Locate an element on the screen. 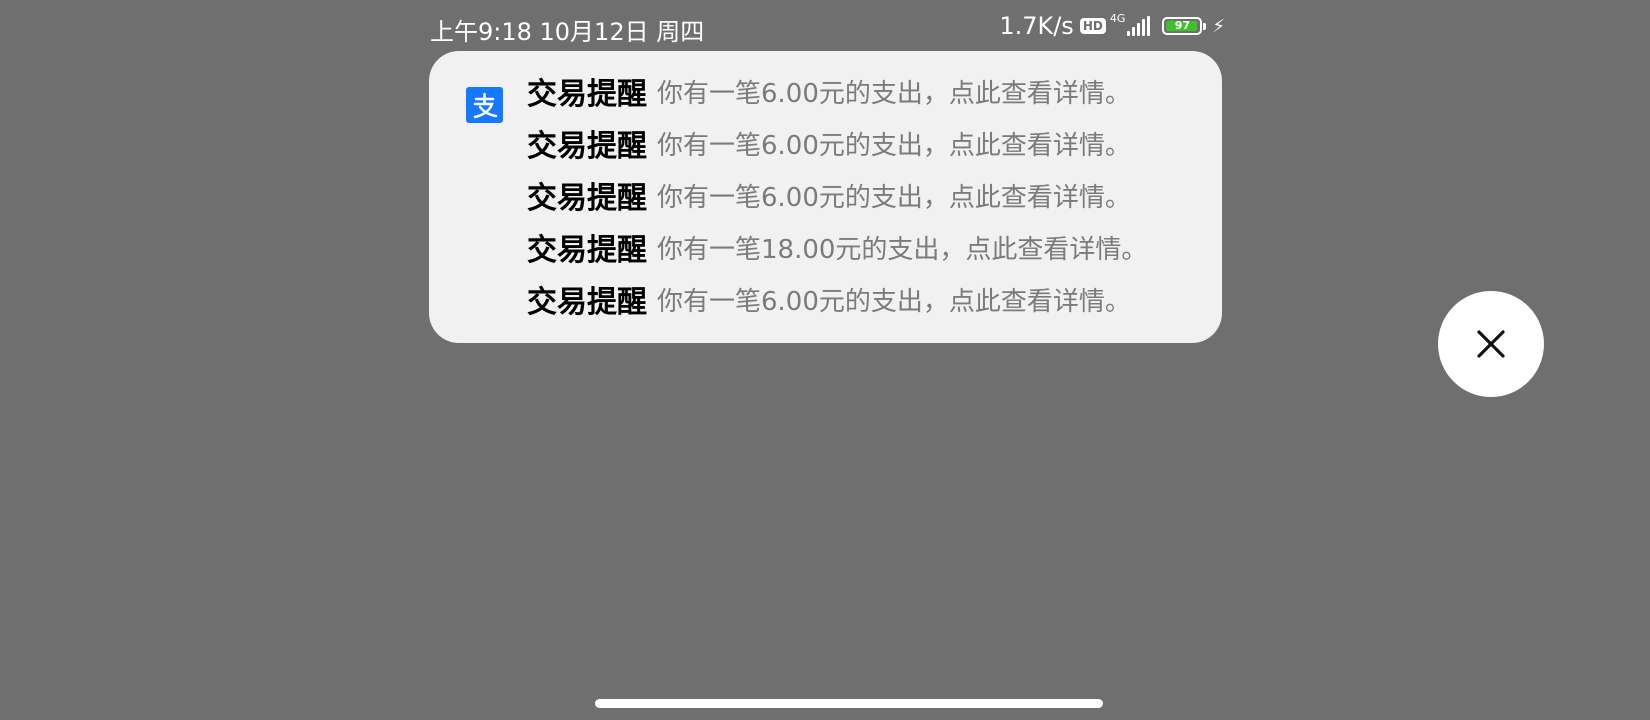 This screenshot has height=720, width=1650. battery-icon: 97 is located at coordinates (1182, 26).